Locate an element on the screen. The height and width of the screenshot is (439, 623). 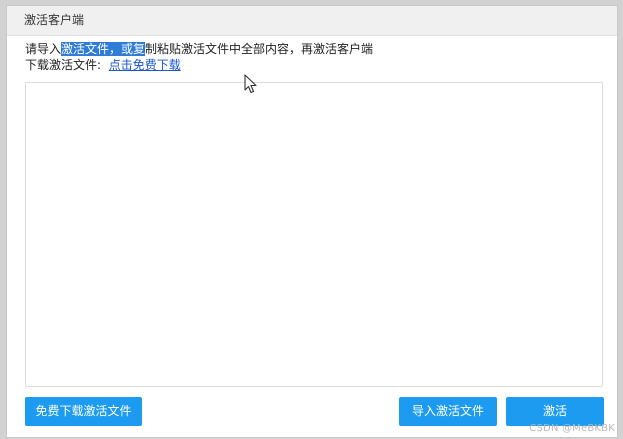
selected-instruction-text: 激活文件，或复 is located at coordinates (103, 49).